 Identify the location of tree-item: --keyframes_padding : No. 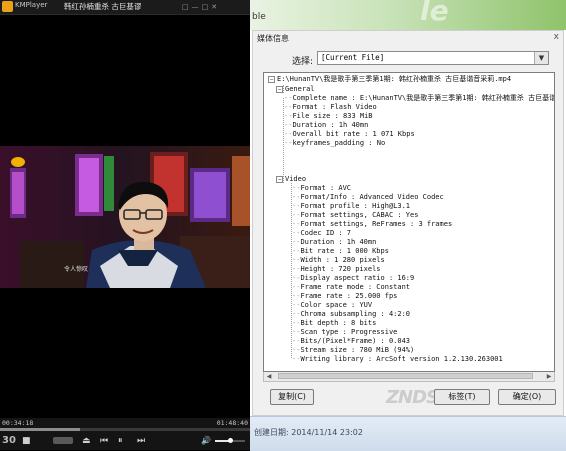
(334, 143).